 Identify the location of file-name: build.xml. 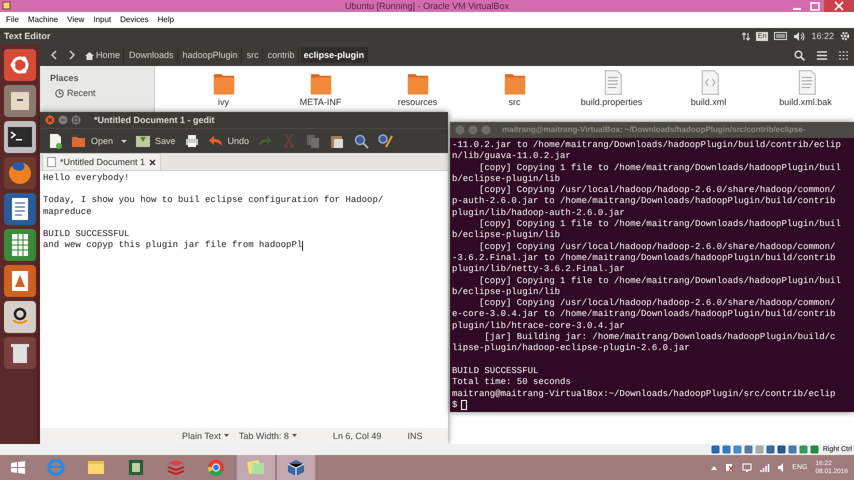
(708, 102).